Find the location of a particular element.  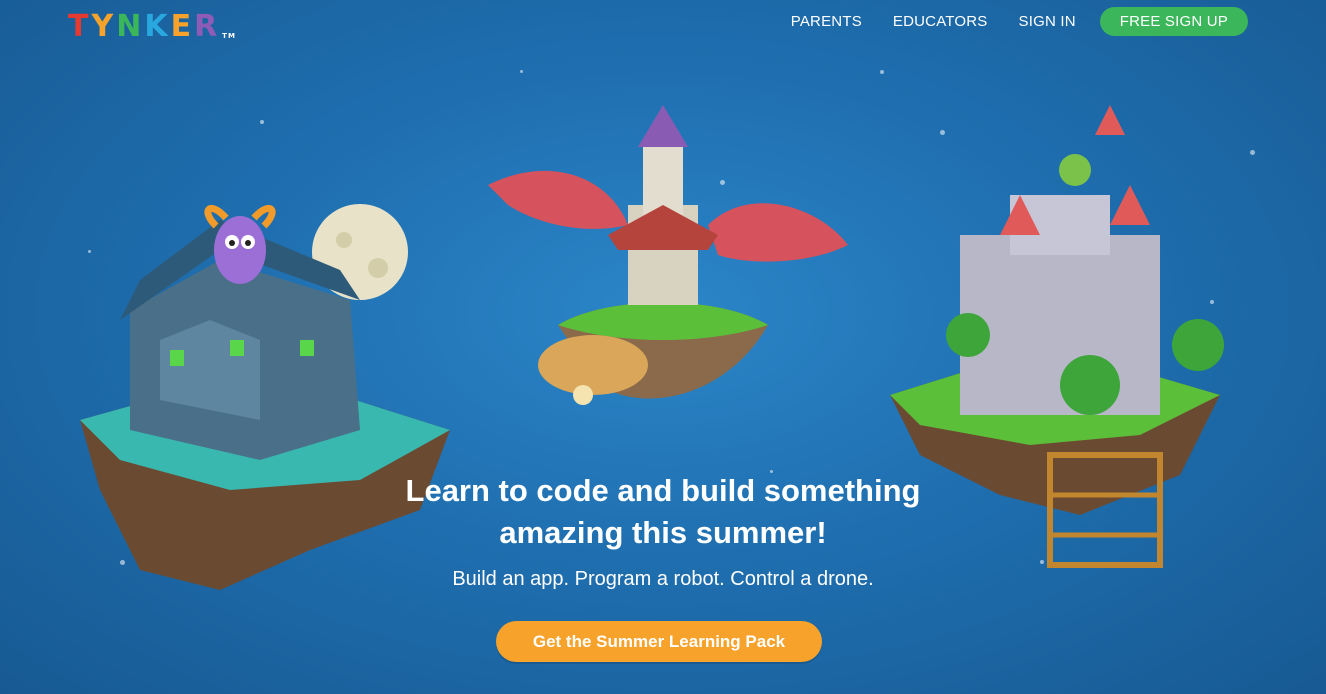

logo-letter: N is located at coordinates (129, 26).